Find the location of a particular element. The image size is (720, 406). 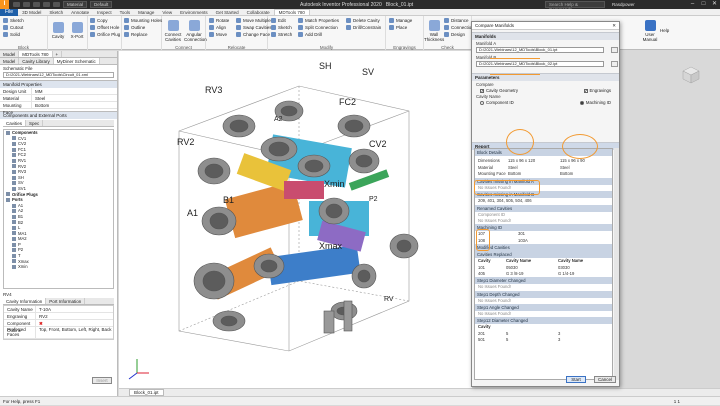

ribbon-solid: Solid is located at coordinates (11, 34).